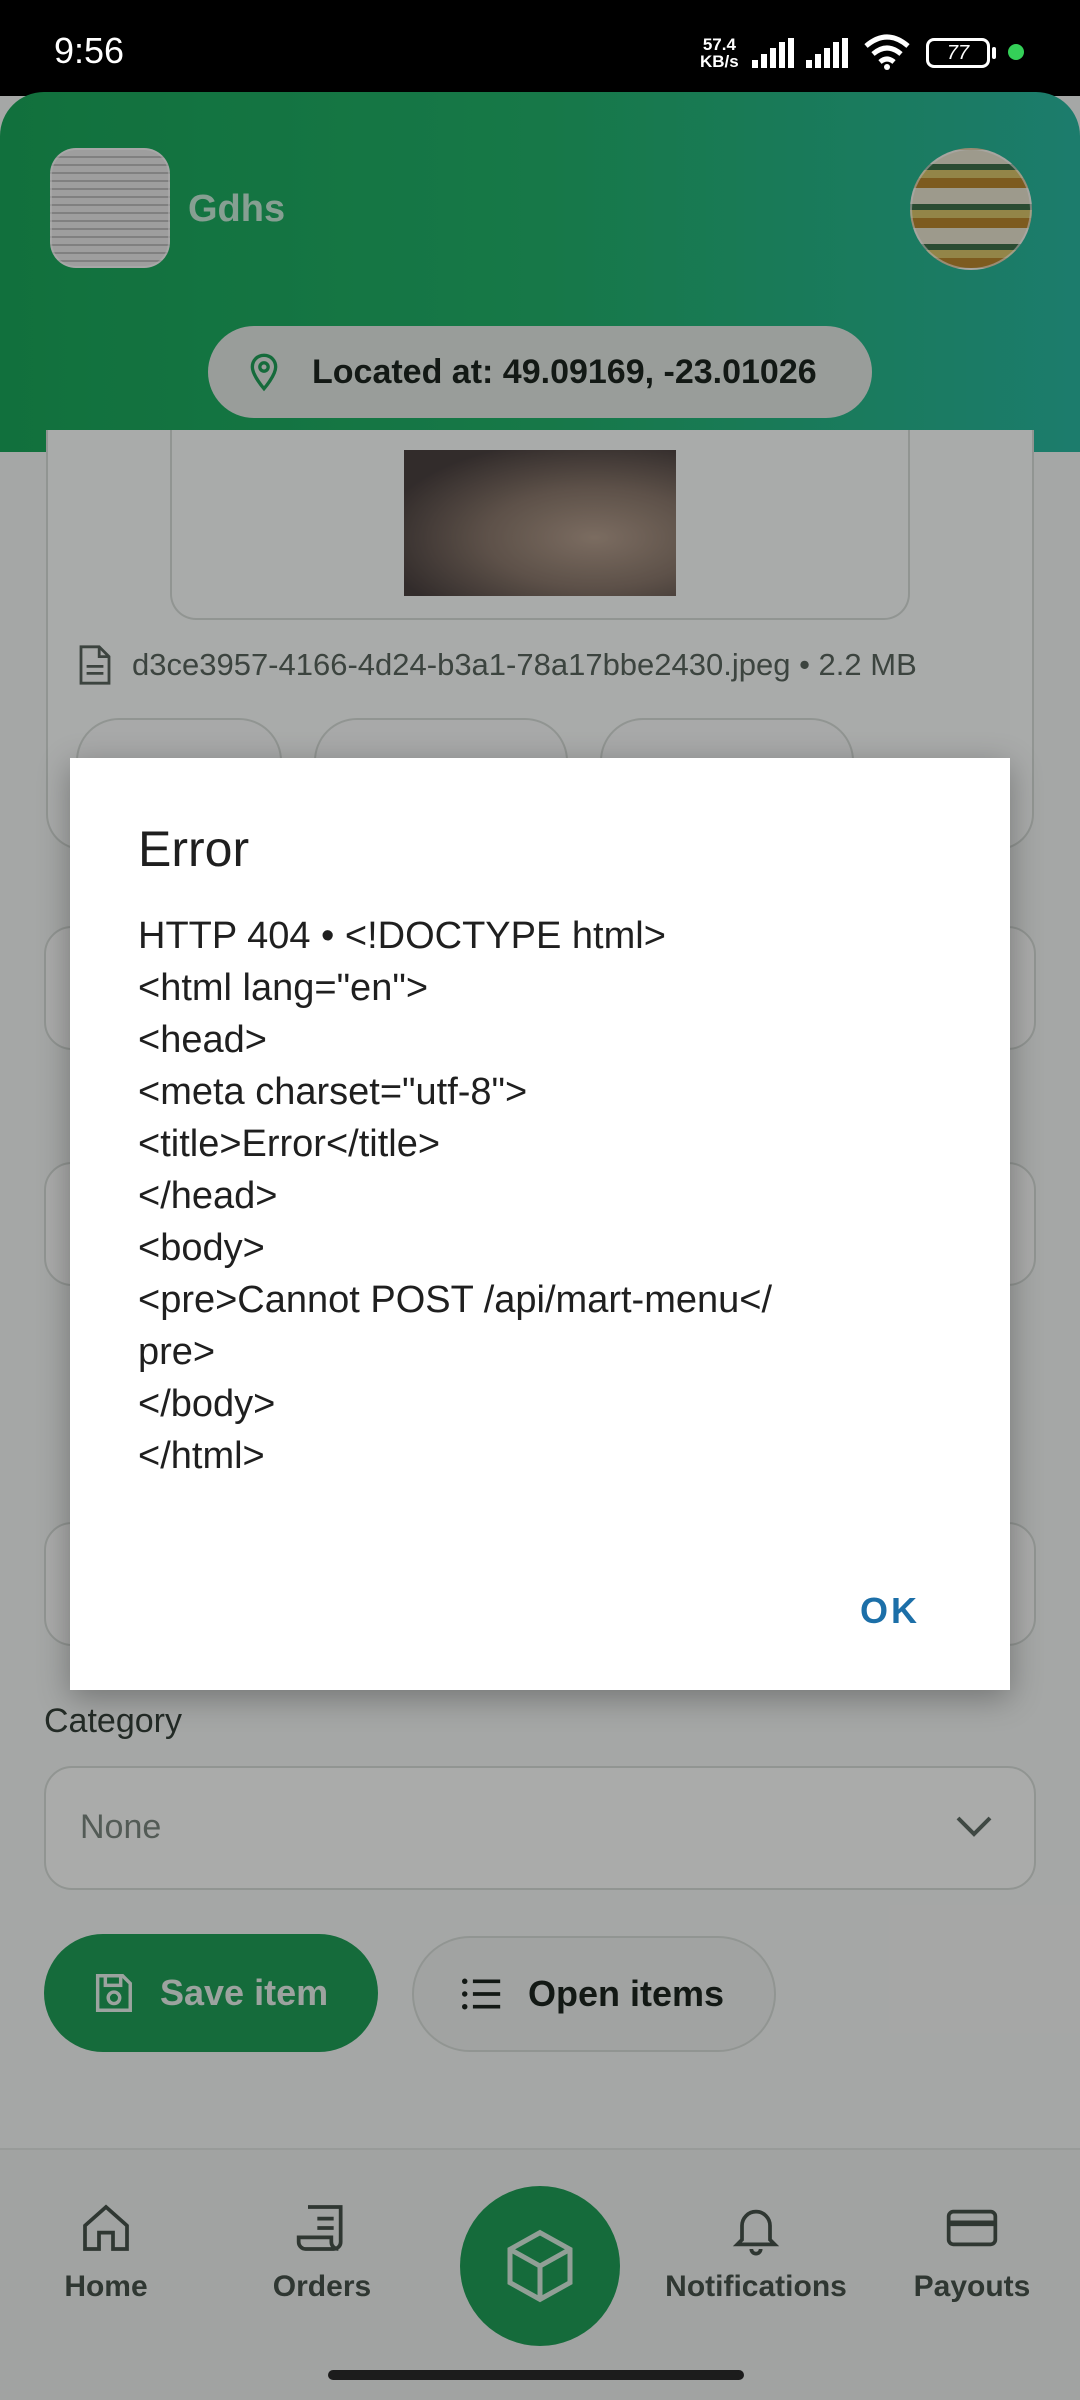 The width and height of the screenshot is (1080, 2400). I want to click on dialog-title: Error, so click(194, 849).